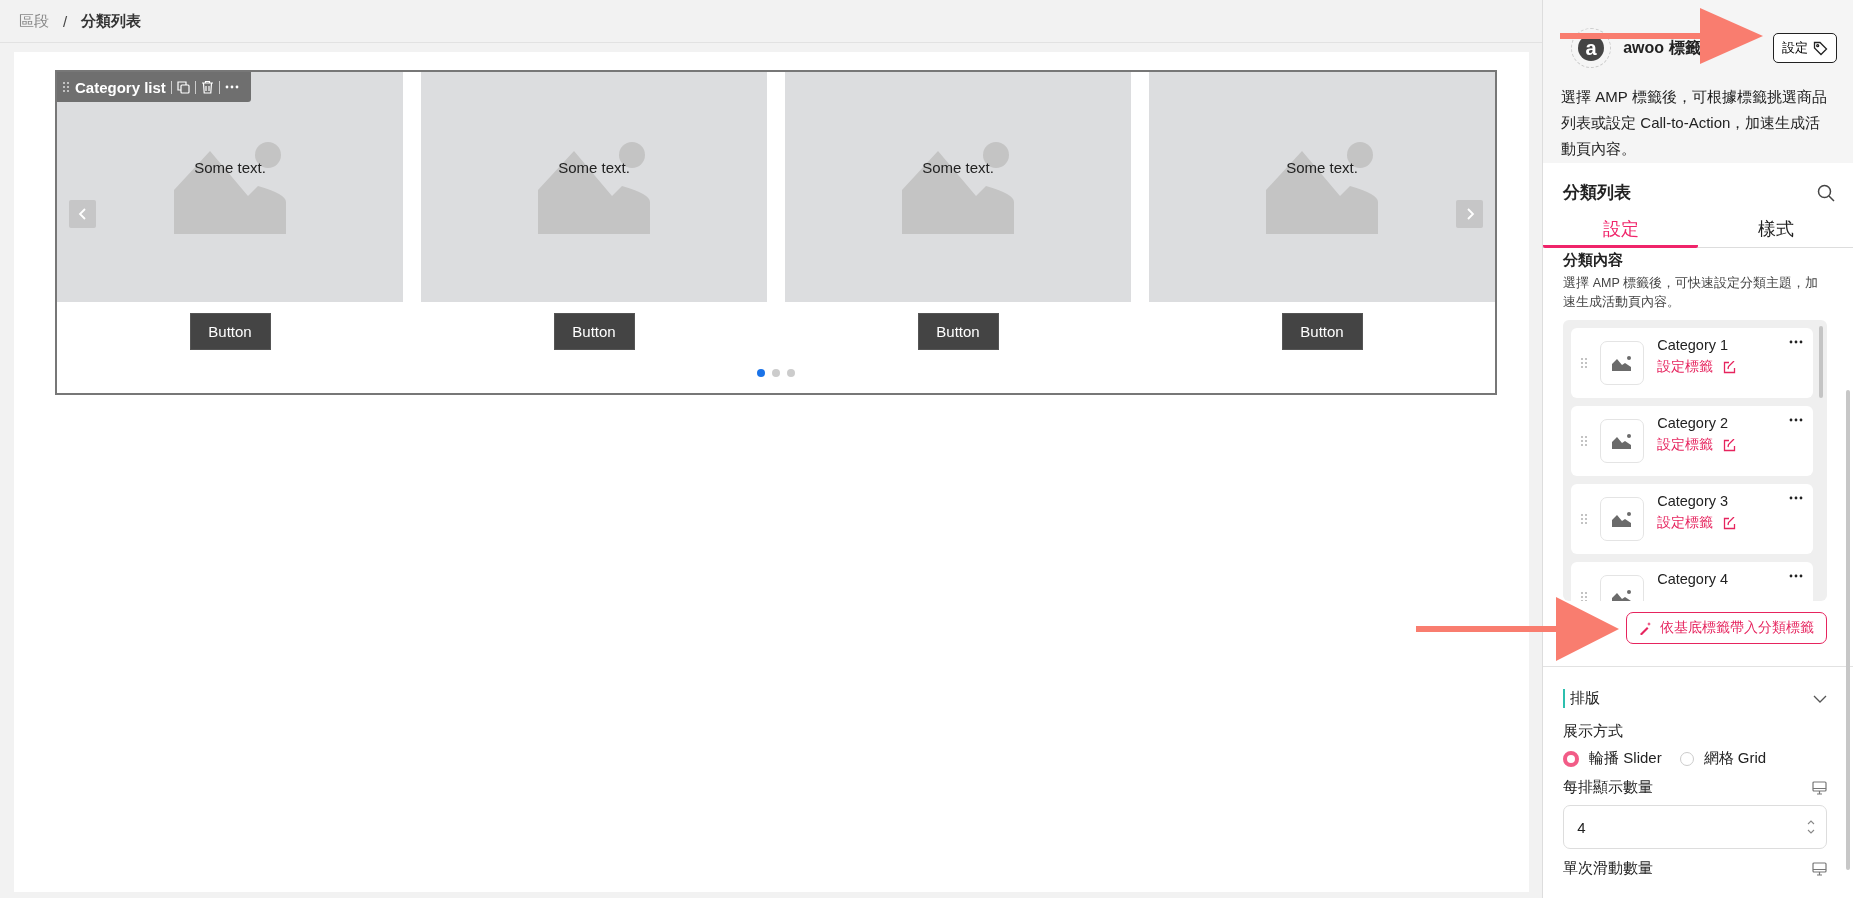  What do you see at coordinates (1695, 827) in the screenshot?
I see `number-input: 4` at bounding box center [1695, 827].